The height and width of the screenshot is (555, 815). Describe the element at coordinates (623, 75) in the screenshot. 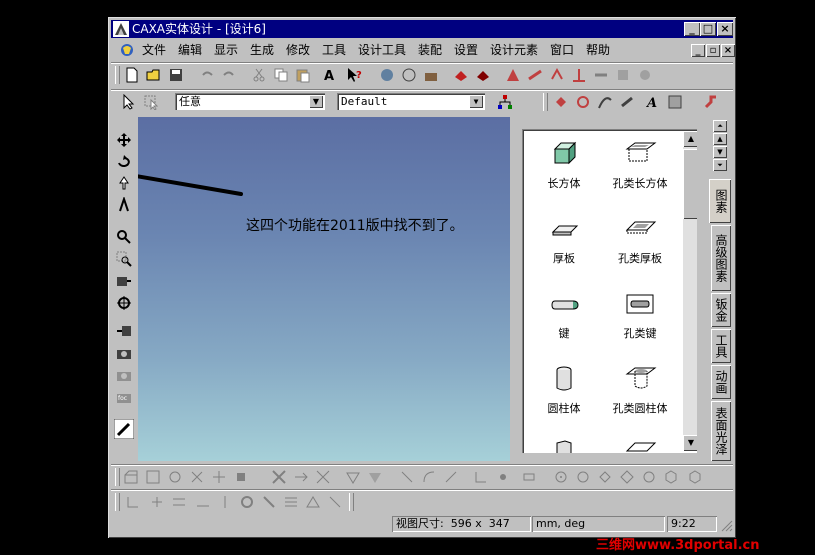

I see `tool-f-icon` at that location.